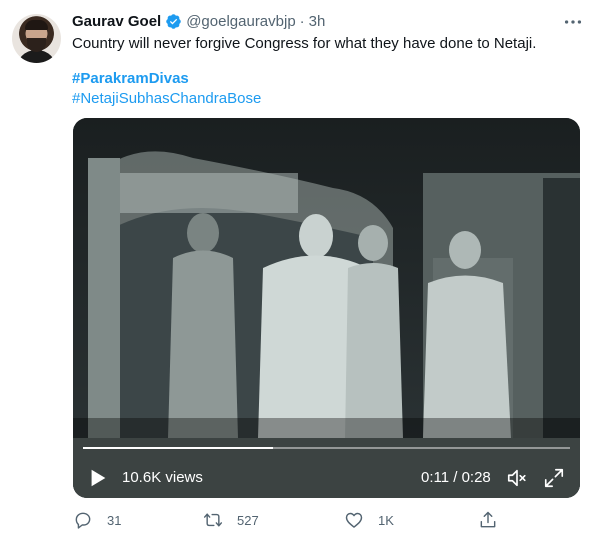 The height and width of the screenshot is (543, 590). I want to click on retweet-button: 527, so click(231, 520).